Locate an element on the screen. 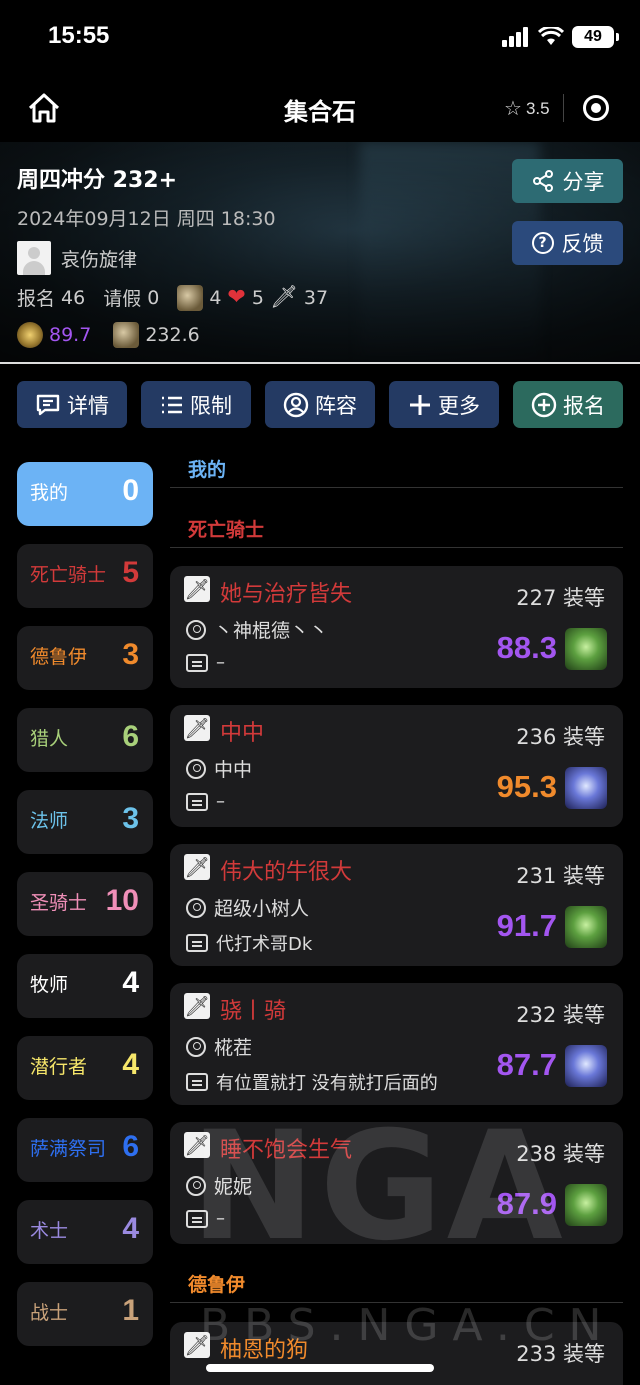 This screenshot has height=1385, width=640. member-name: 她与治疗皆失 is located at coordinates (286, 594).